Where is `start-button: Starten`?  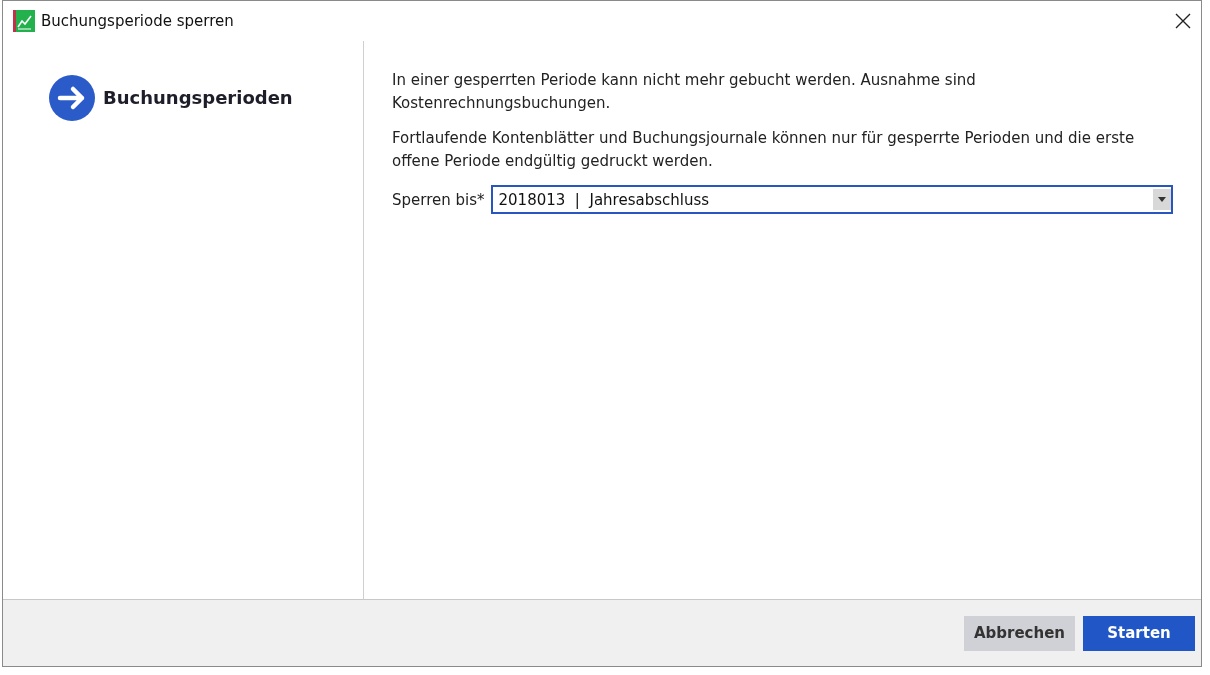 start-button: Starten is located at coordinates (1139, 633).